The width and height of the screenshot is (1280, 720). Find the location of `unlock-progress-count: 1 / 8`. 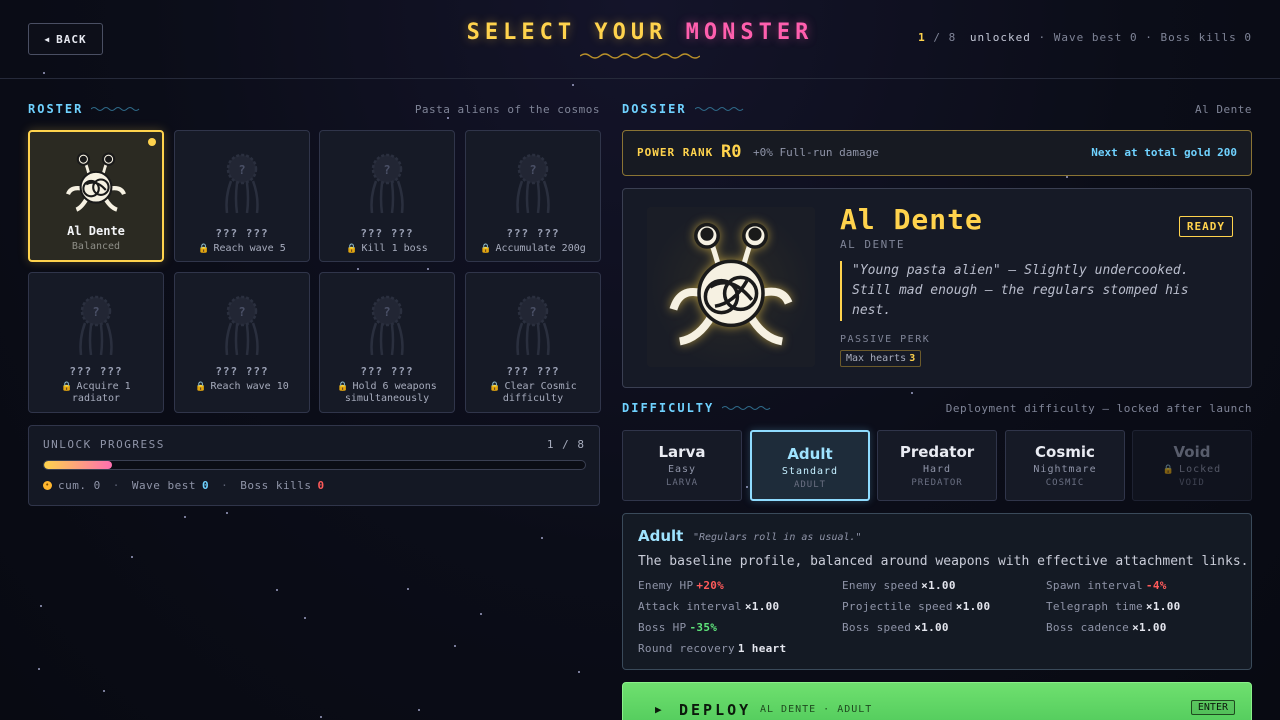

unlock-progress-count: 1 / 8 is located at coordinates (565, 444).